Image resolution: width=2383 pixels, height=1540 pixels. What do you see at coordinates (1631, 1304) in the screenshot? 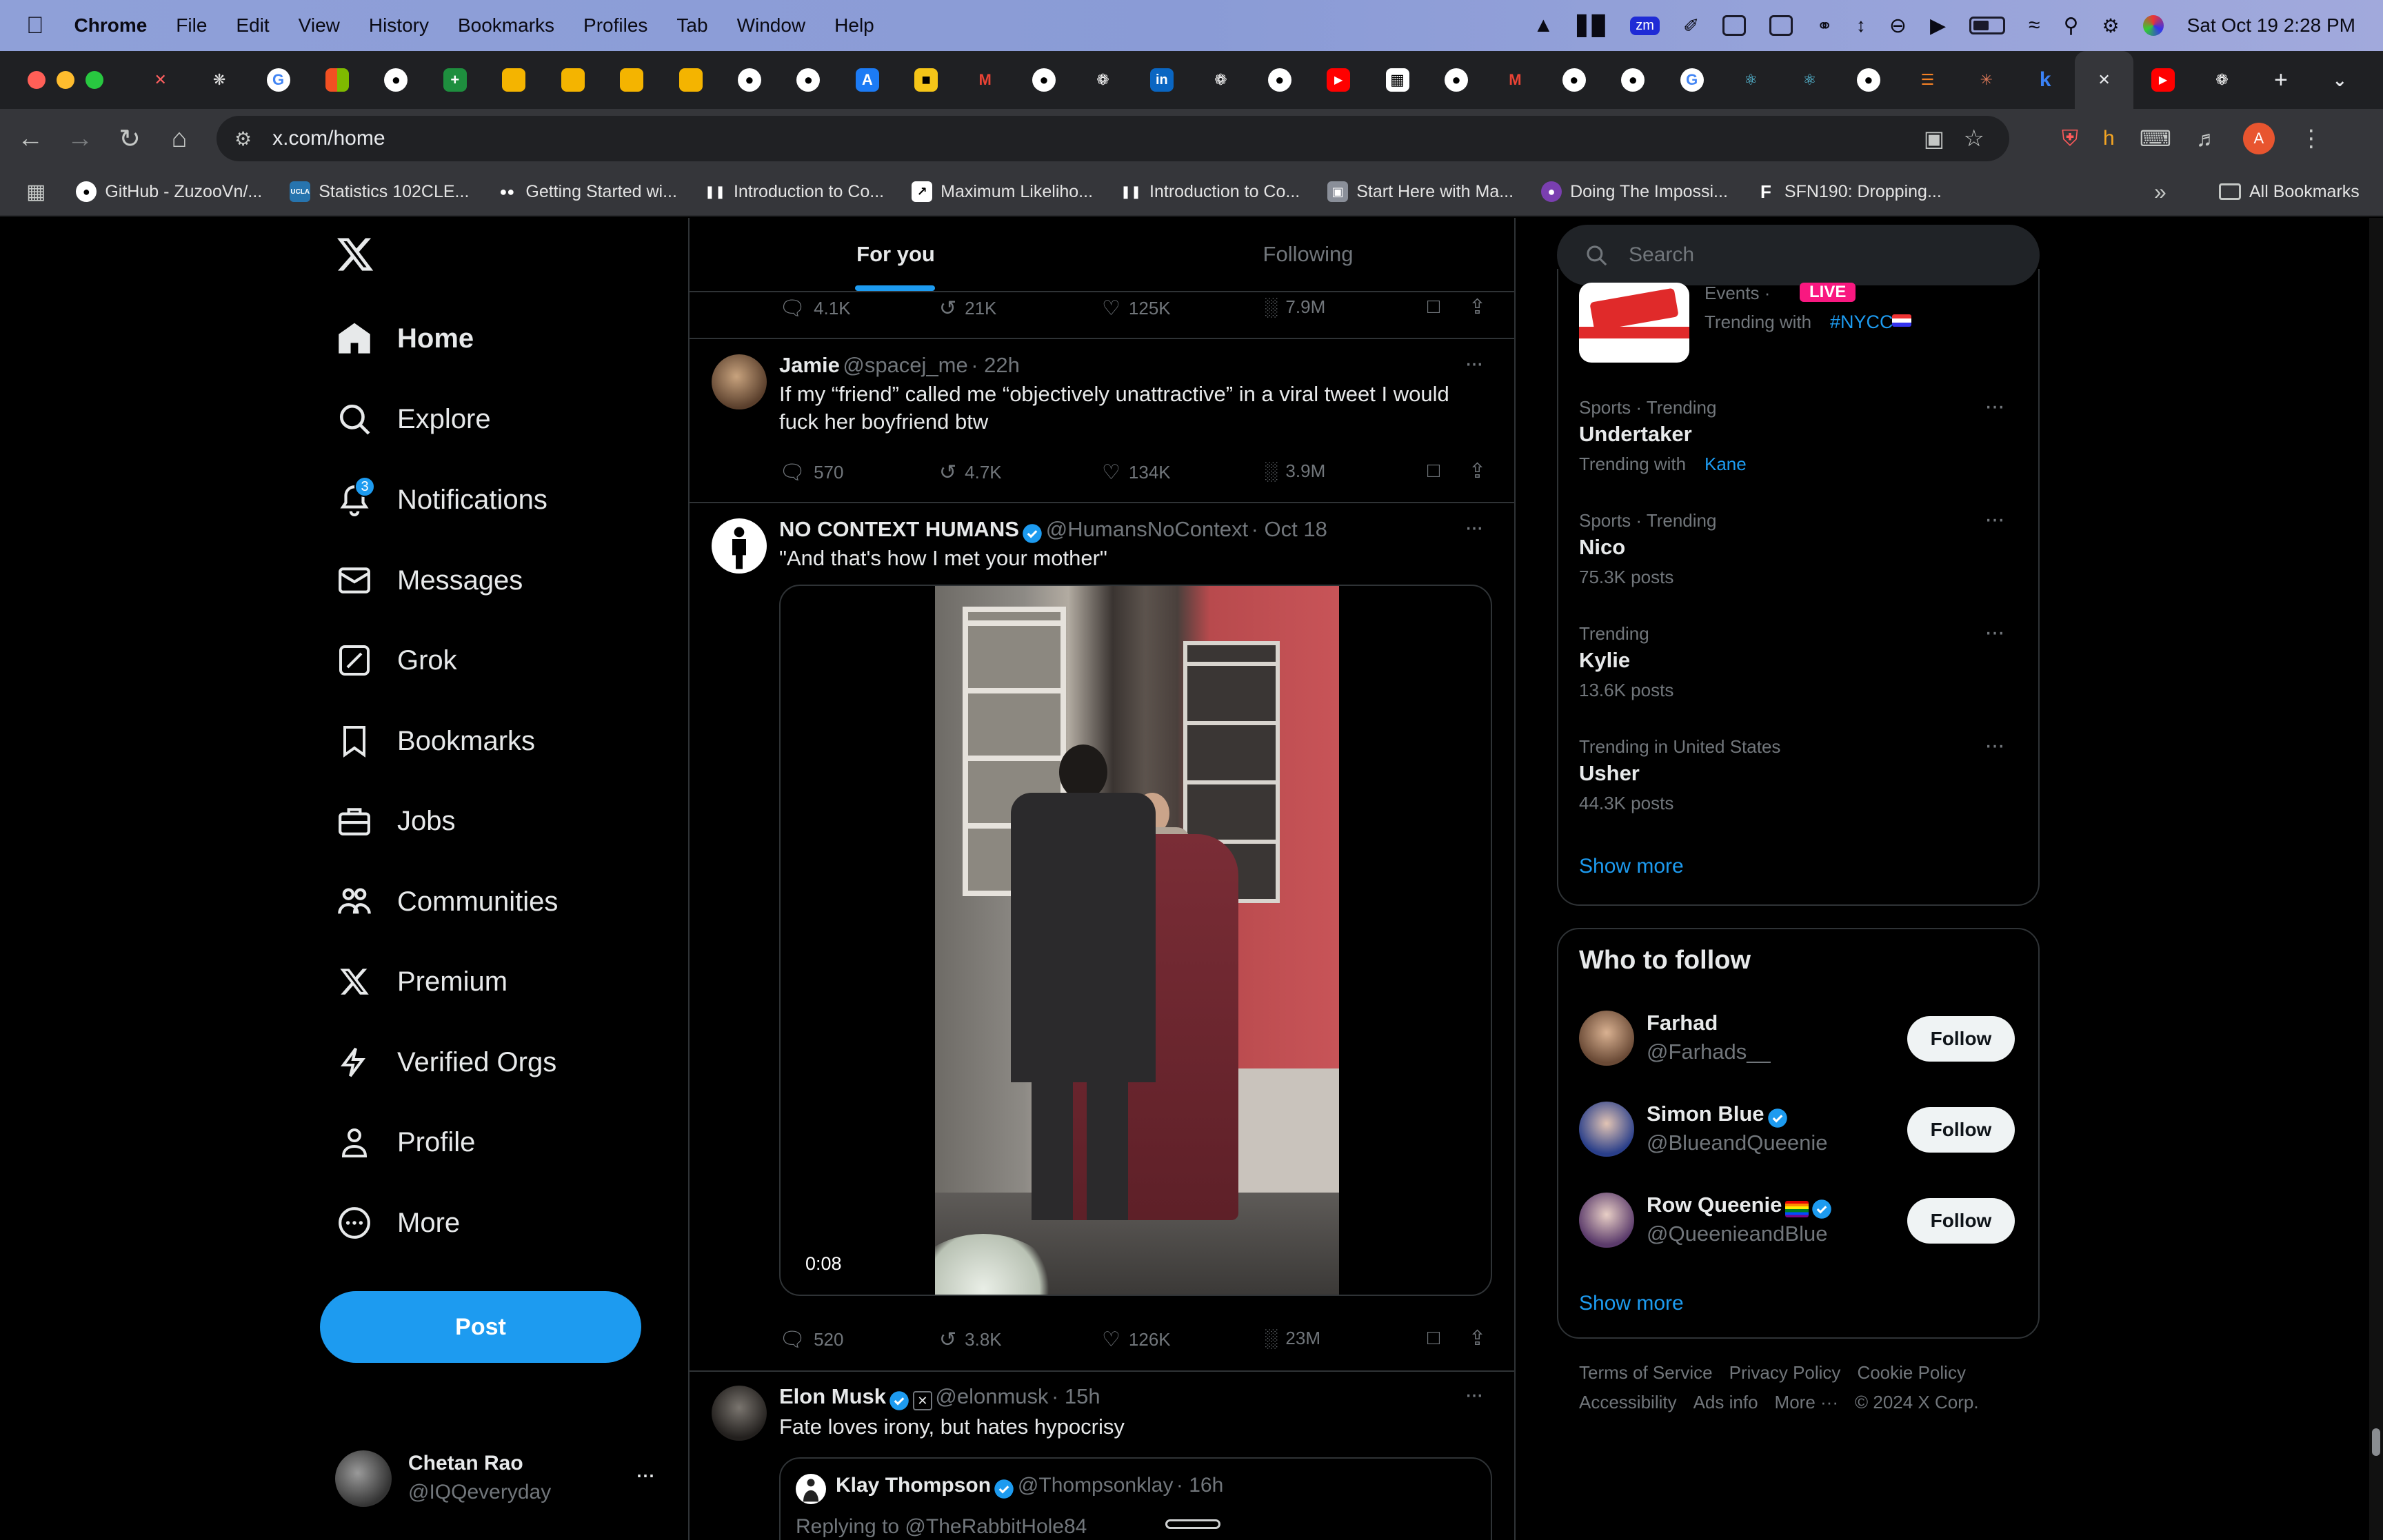
I see `follow-show-more-link: Show more` at bounding box center [1631, 1304].